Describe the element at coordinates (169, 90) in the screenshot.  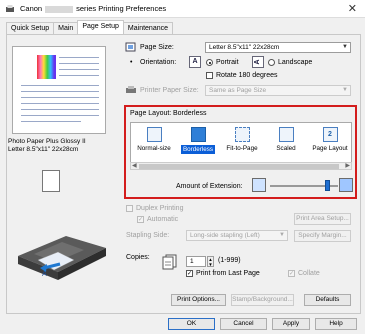
I see `printer-paper-size-label: Printer Paper Size:` at that location.